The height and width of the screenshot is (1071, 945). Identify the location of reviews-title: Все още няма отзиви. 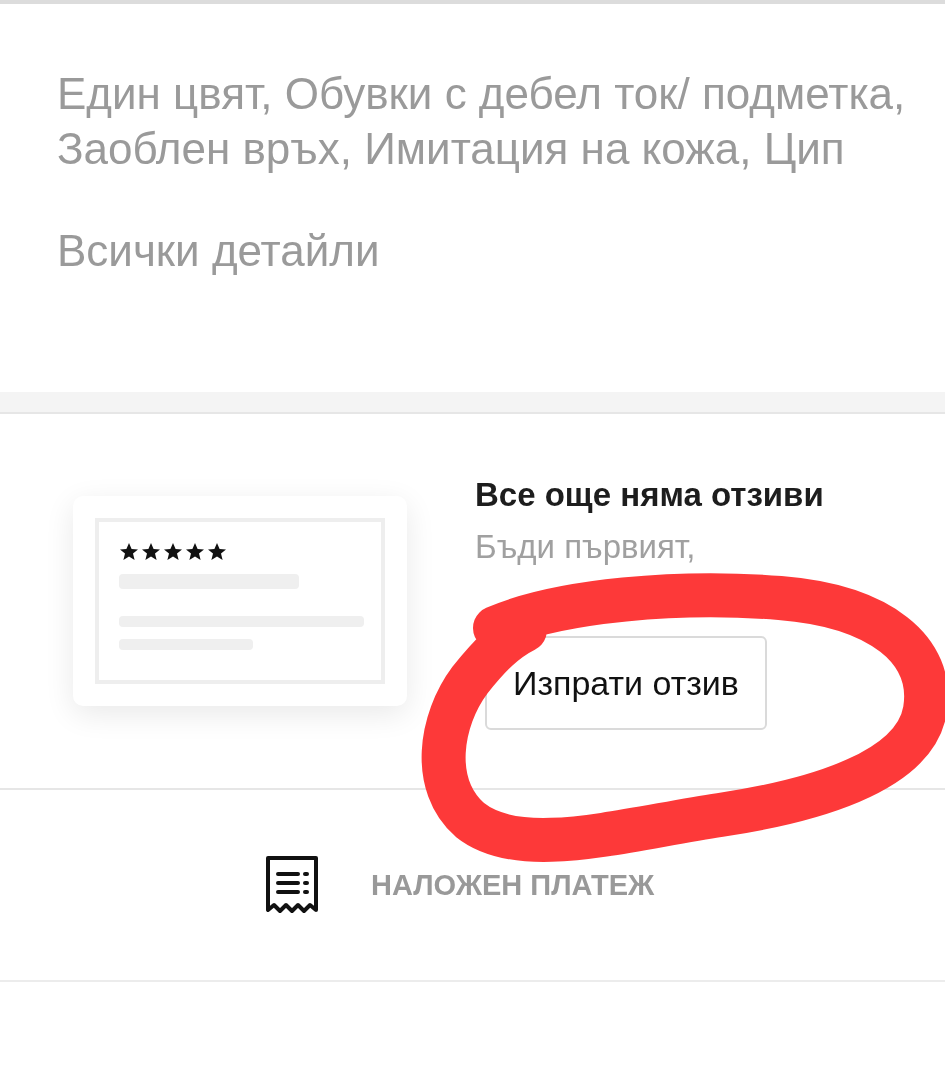
(649, 495).